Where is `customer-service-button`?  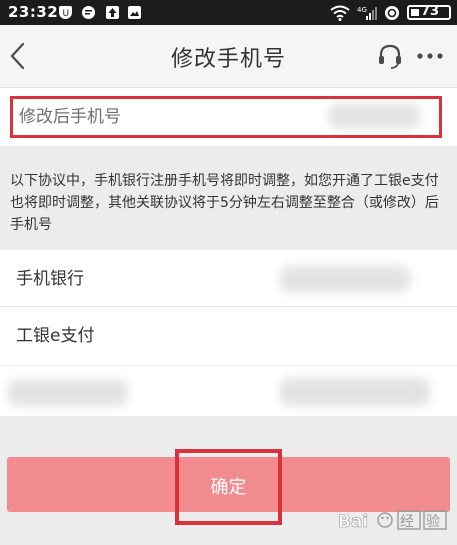 customer-service-button is located at coordinates (390, 56).